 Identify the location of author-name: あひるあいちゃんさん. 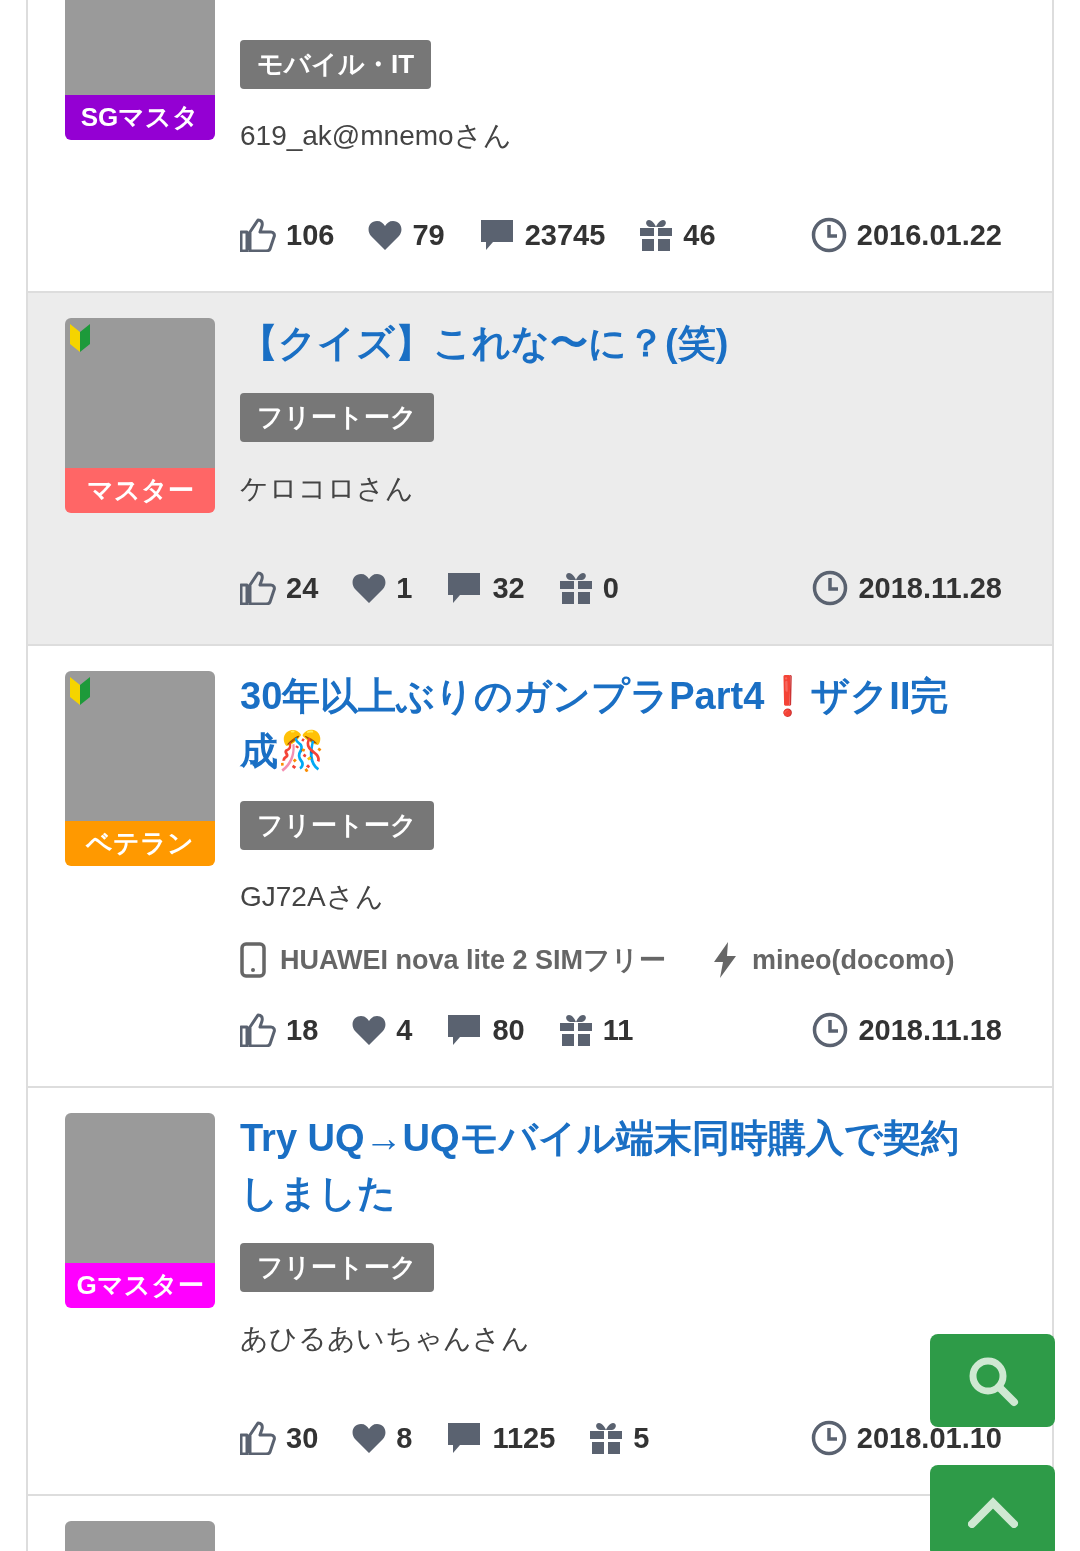
(385, 1339).